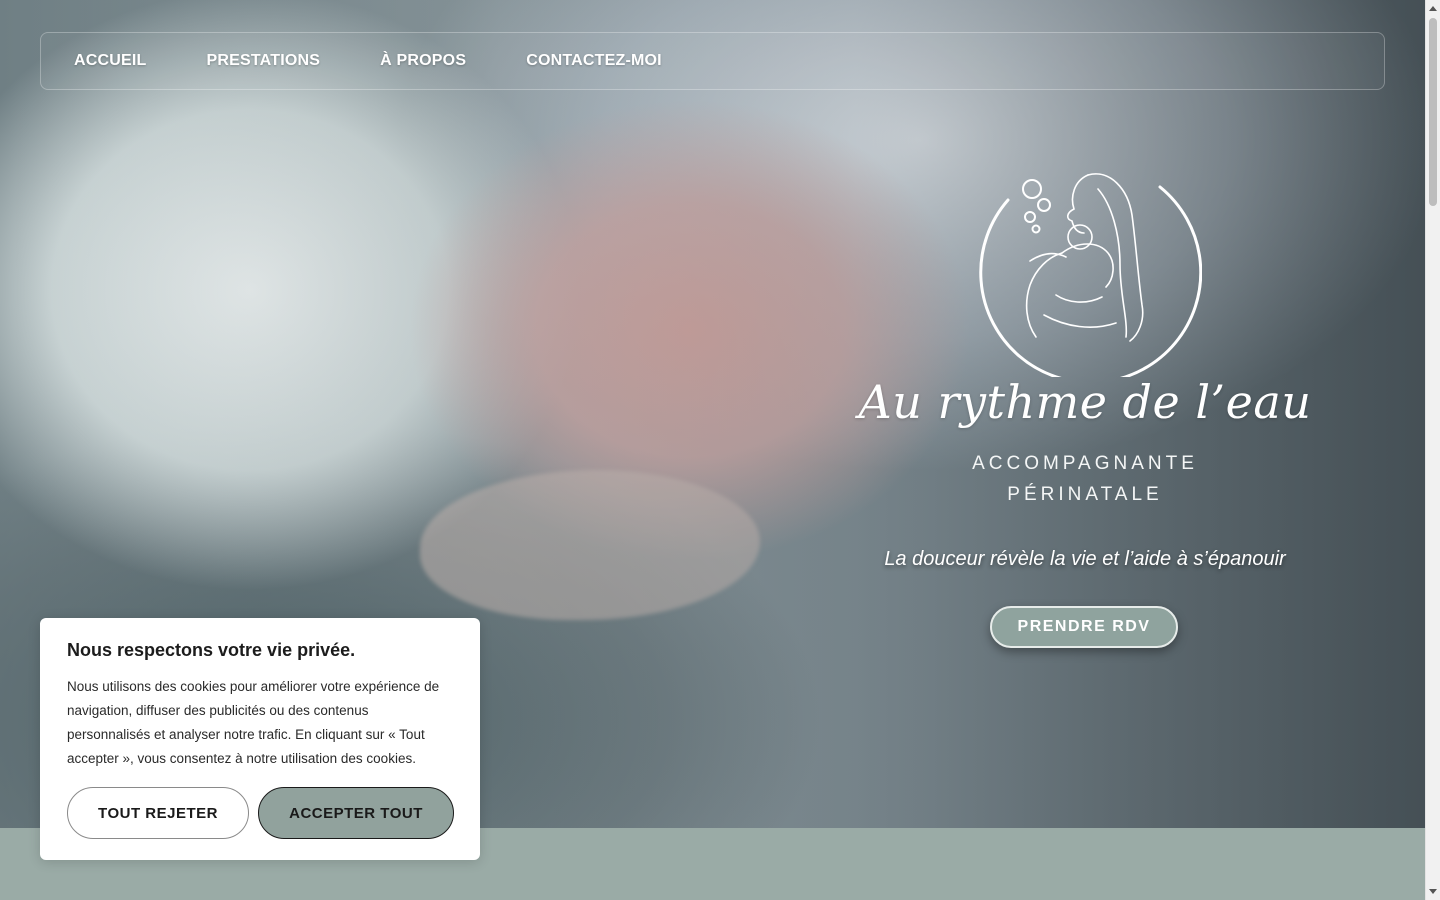  Describe the element at coordinates (264, 61) in the screenshot. I see `nav-item-prestations: PRESTATIONS` at that location.